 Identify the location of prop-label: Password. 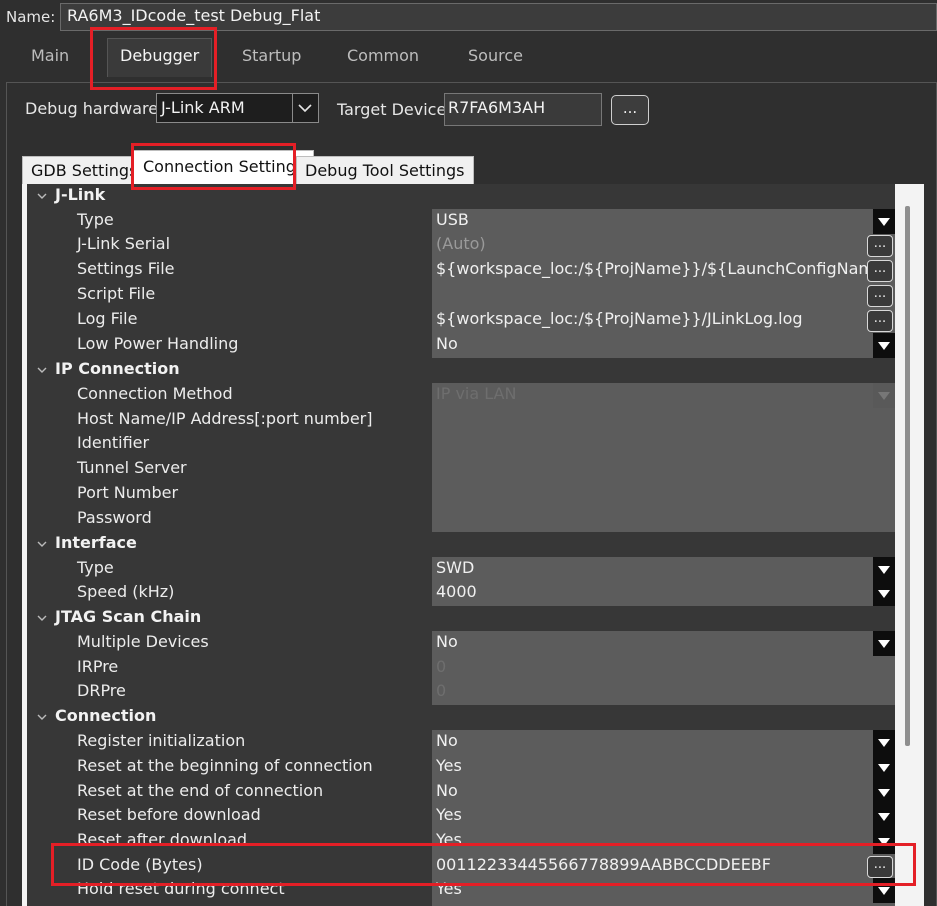
(114, 517).